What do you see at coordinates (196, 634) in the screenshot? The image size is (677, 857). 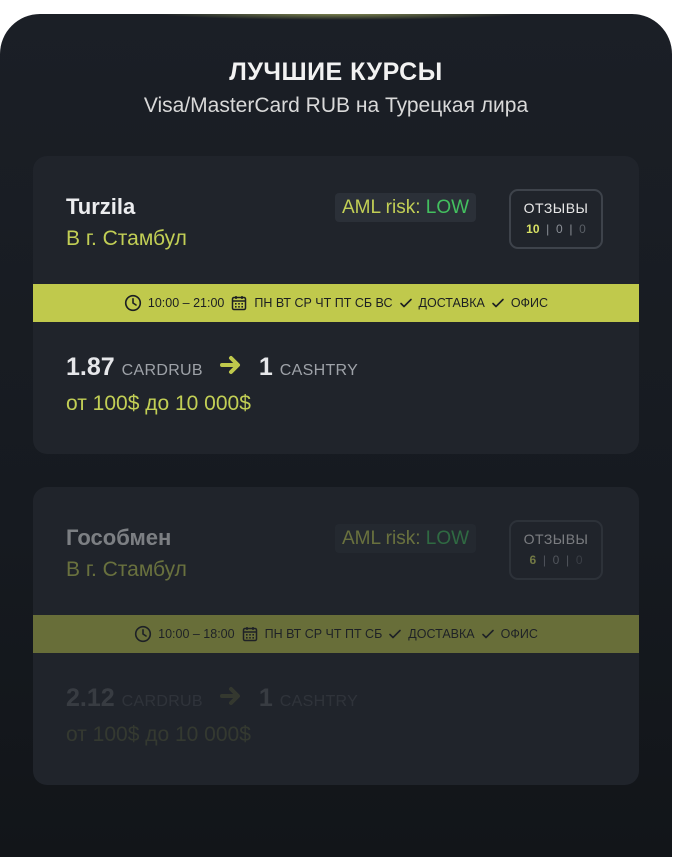 I see `working-hours: 10:00 – 18:00` at bounding box center [196, 634].